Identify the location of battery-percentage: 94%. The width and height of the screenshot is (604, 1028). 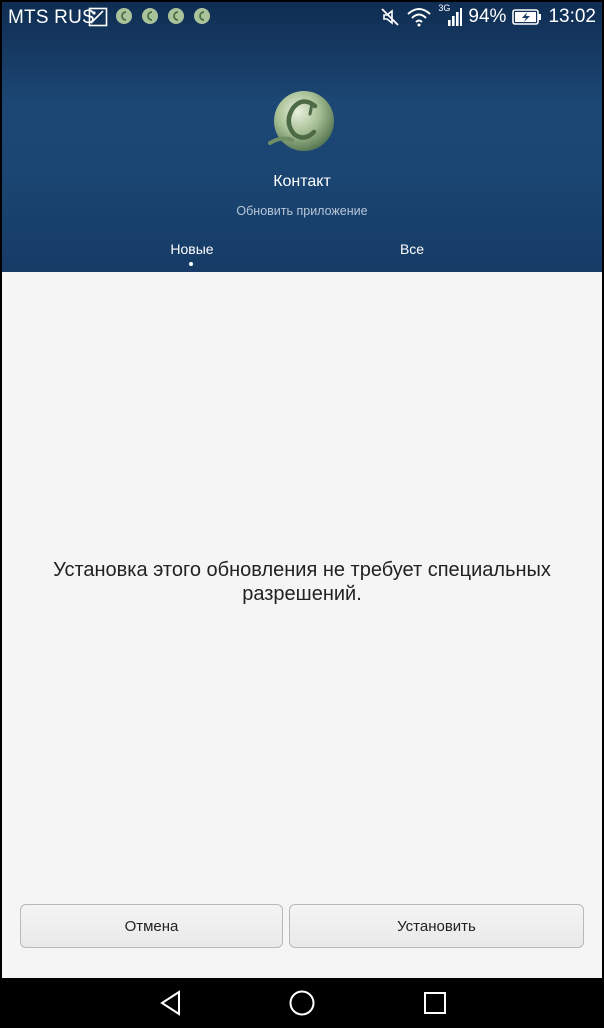
(487, 16).